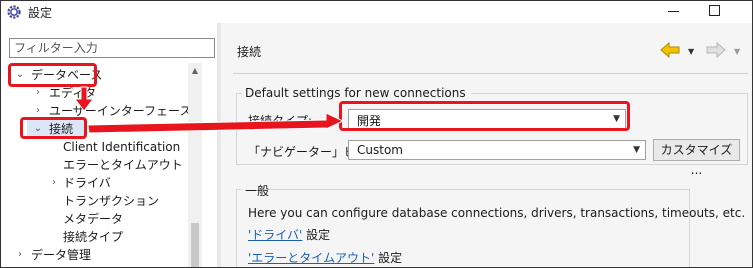 Image resolution: width=753 pixels, height=268 pixels. Describe the element at coordinates (257, 191) in the screenshot. I see `general-section-title: 一般` at that location.